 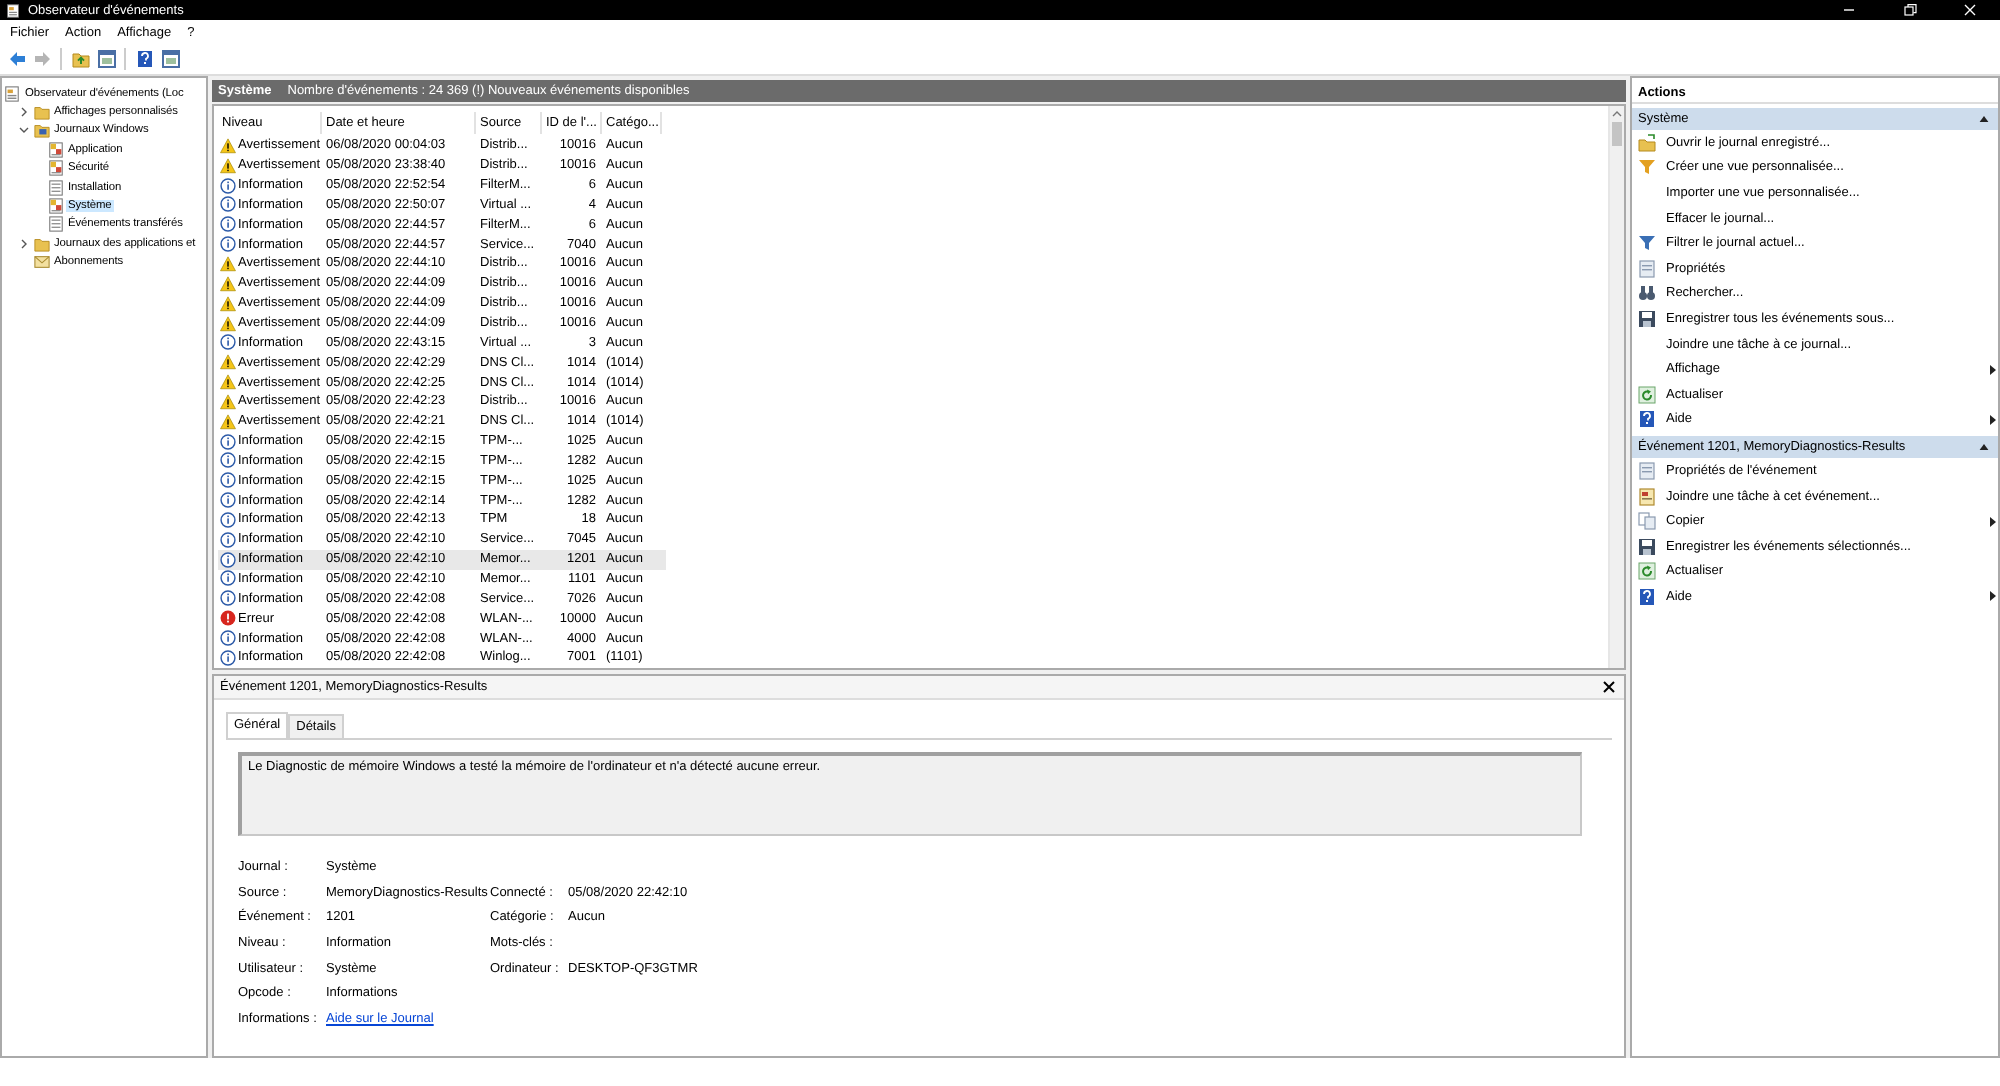 What do you see at coordinates (1647, 496) in the screenshot?
I see `task-icon` at bounding box center [1647, 496].